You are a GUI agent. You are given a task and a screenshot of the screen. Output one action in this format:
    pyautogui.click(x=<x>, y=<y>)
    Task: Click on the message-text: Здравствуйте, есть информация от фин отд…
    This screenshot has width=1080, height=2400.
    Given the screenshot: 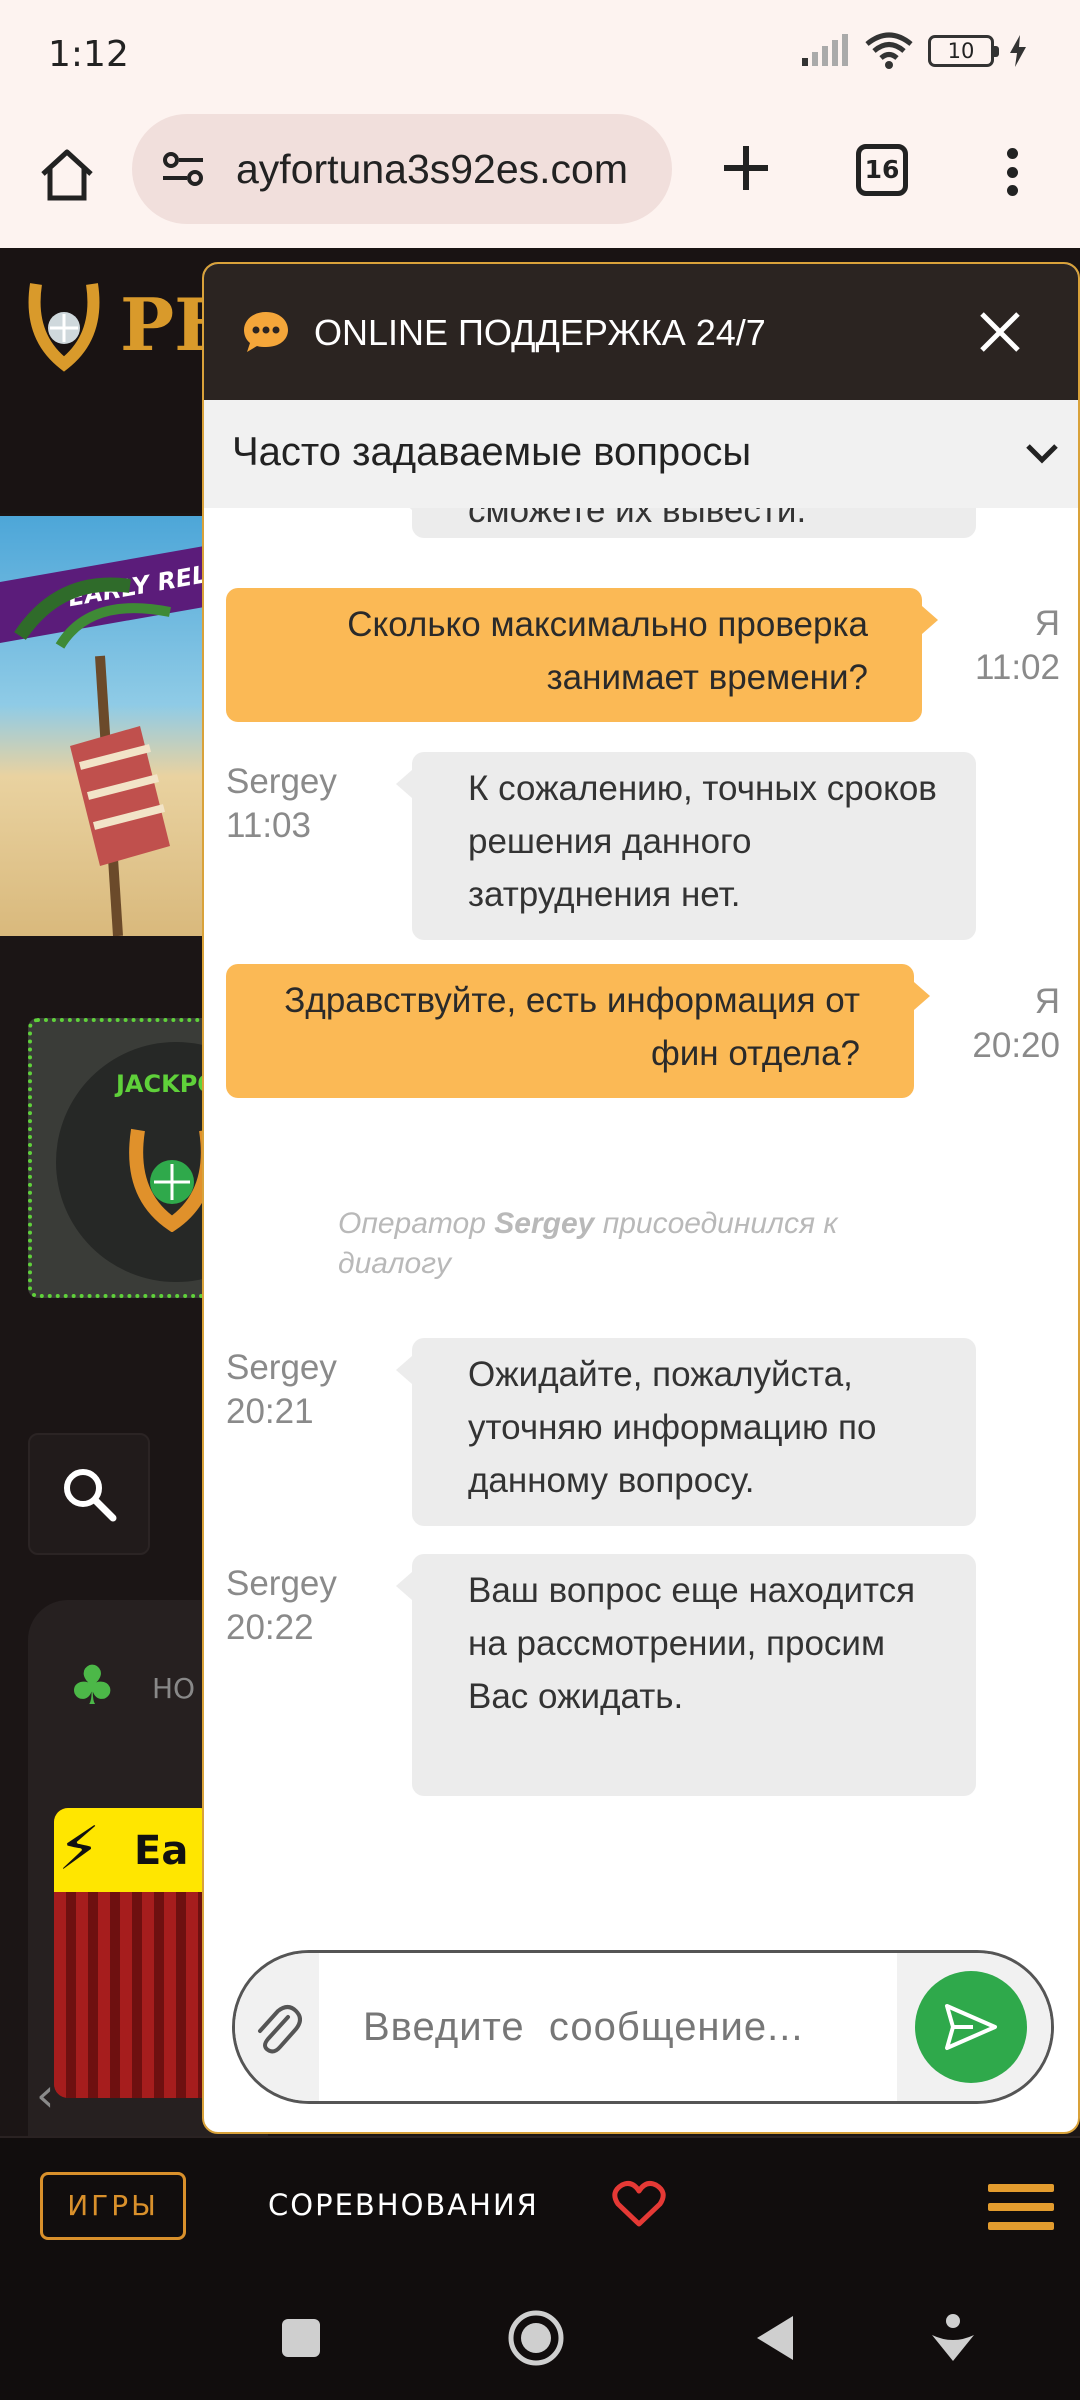 What is the action you would take?
    pyautogui.click(x=572, y=1027)
    